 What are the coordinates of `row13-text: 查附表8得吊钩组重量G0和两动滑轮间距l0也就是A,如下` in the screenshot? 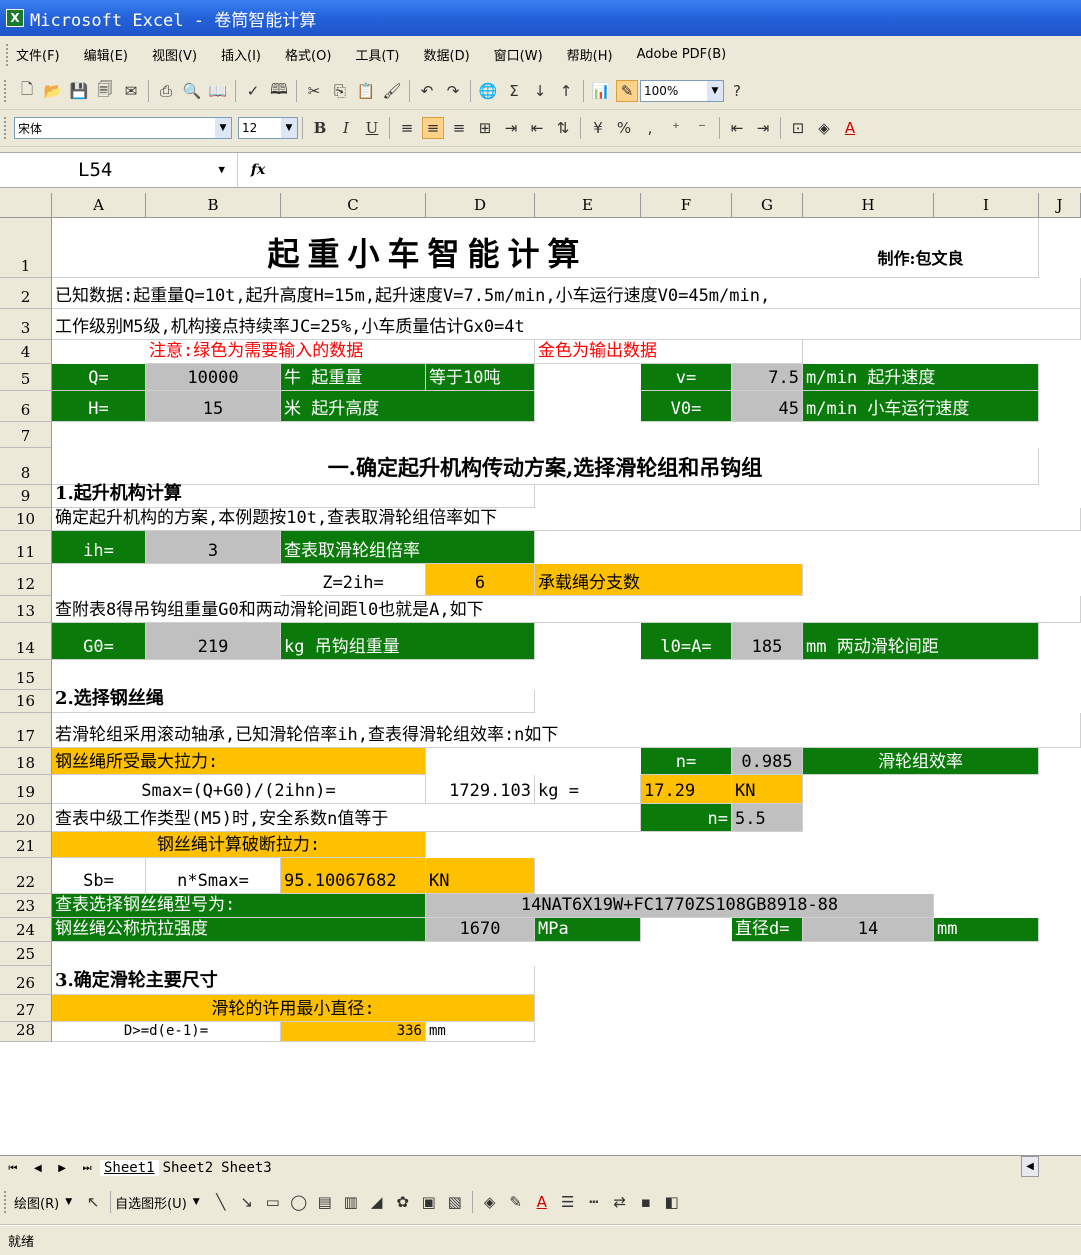 It's located at (566, 609).